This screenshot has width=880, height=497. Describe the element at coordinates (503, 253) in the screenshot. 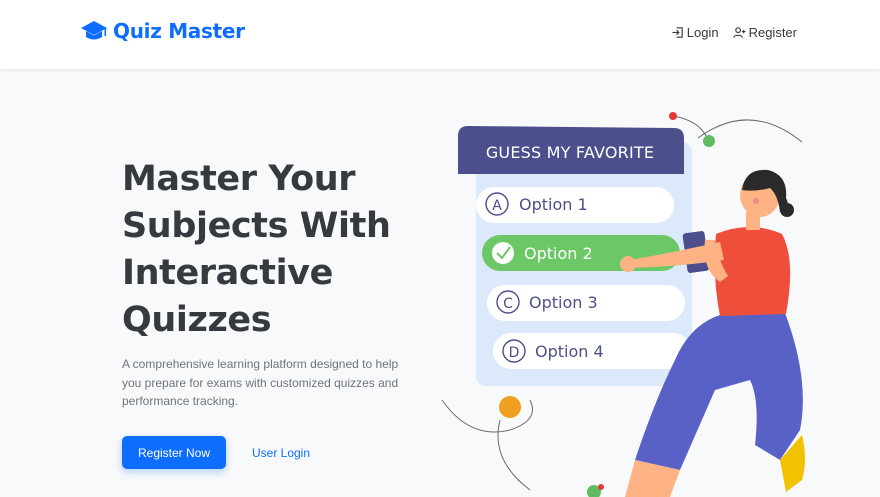

I see `check-circle-icon` at that location.